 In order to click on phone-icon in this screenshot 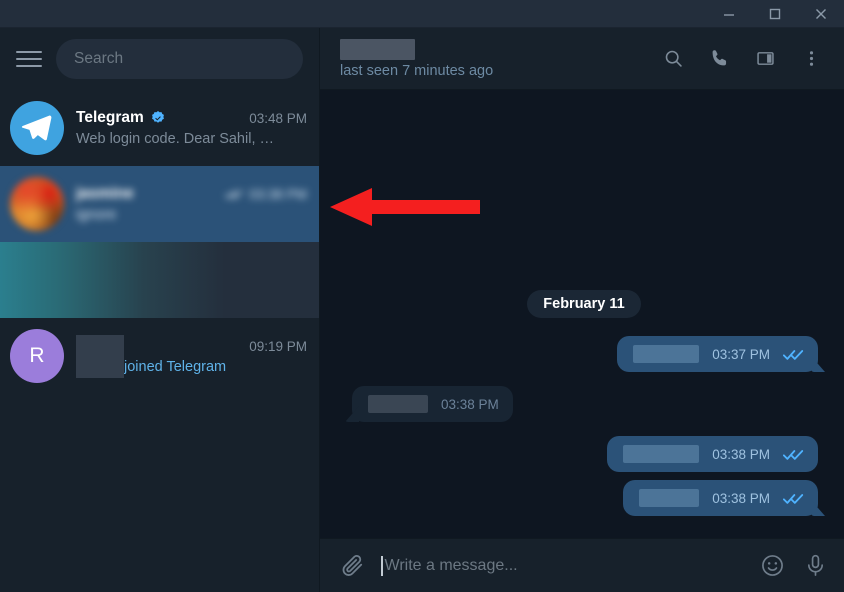, I will do `click(719, 59)`.